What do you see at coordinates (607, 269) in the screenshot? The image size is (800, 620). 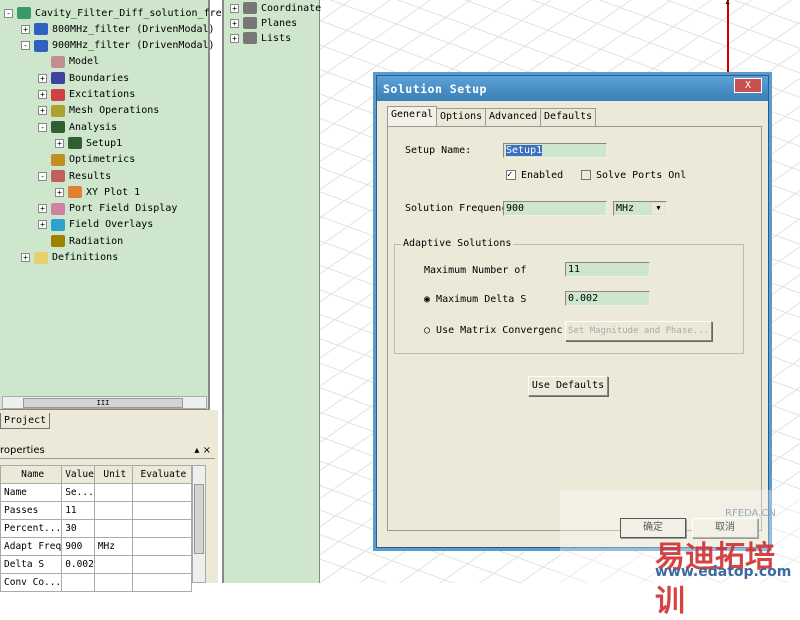 I see `max-passes-input: 11` at bounding box center [607, 269].